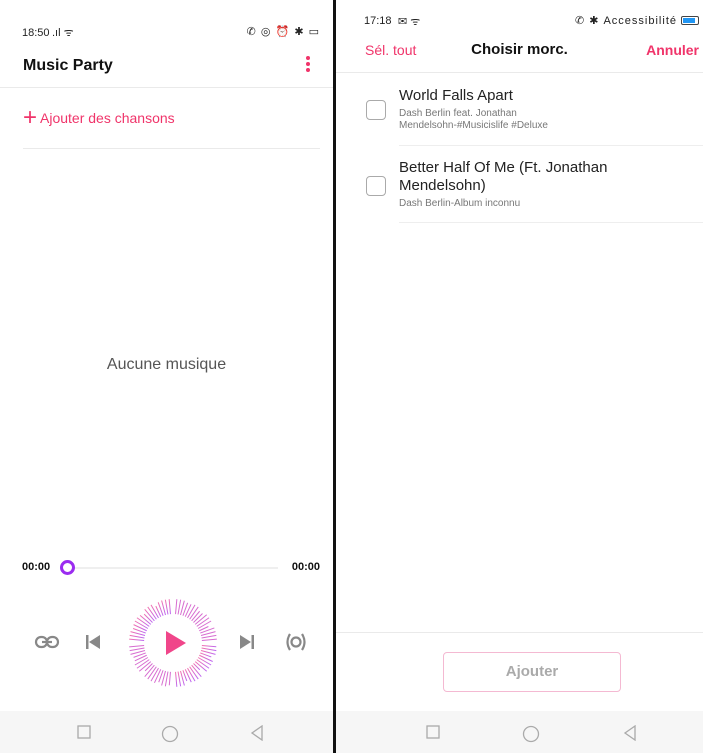  Describe the element at coordinates (532, 672) in the screenshot. I see `add-button: Ajouter` at that location.